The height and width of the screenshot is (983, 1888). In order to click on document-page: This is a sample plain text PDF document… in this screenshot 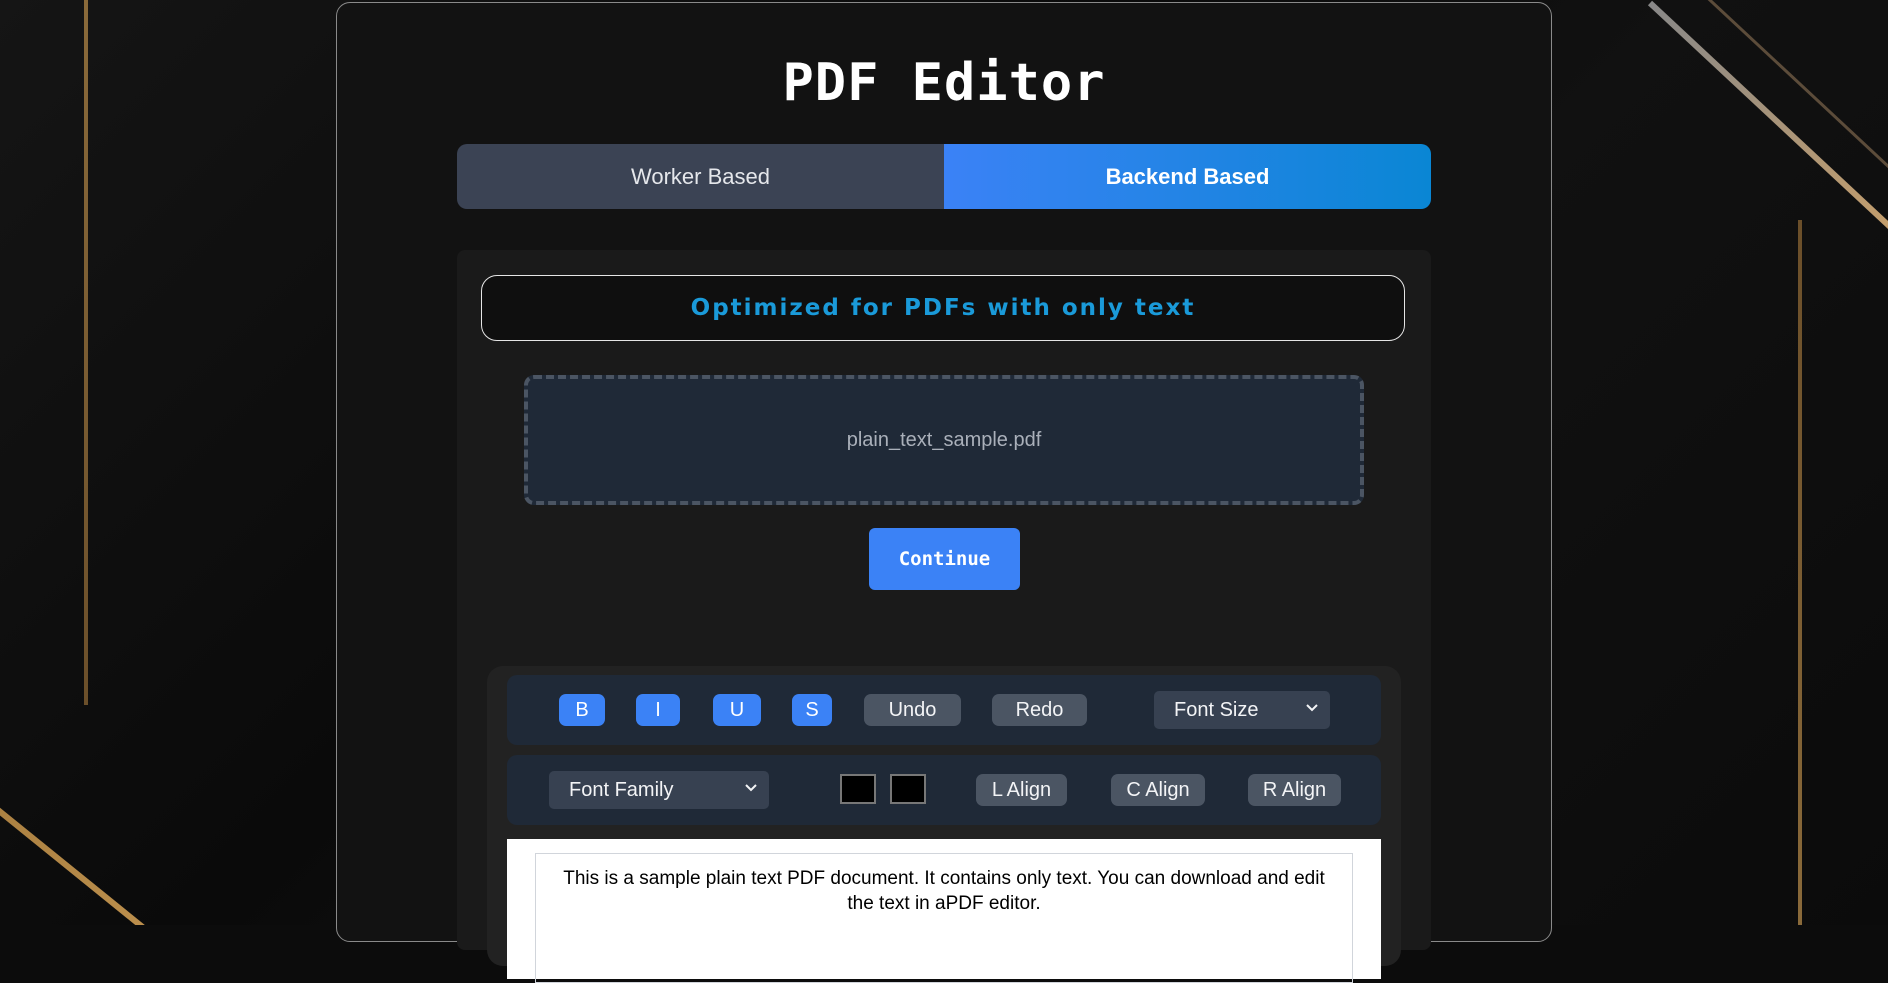, I will do `click(944, 911)`.